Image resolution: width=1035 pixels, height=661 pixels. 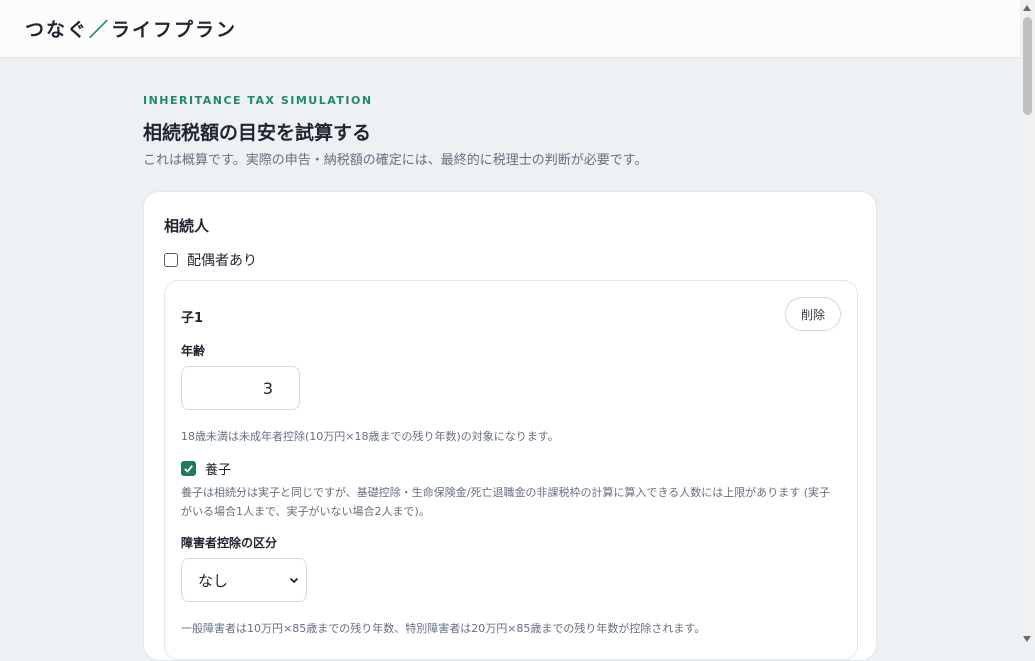 I want to click on heirs-section-title: 相続人, so click(x=187, y=226).